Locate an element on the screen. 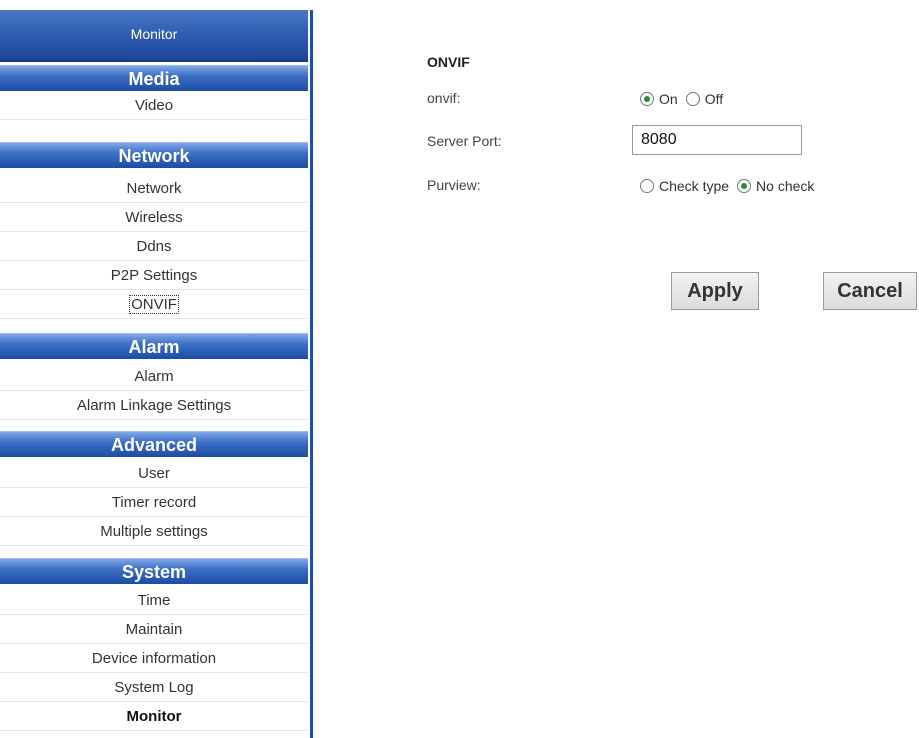 Image resolution: width=919 pixels, height=738 pixels. sidebar-monitor-header: Monitor is located at coordinates (154, 36).